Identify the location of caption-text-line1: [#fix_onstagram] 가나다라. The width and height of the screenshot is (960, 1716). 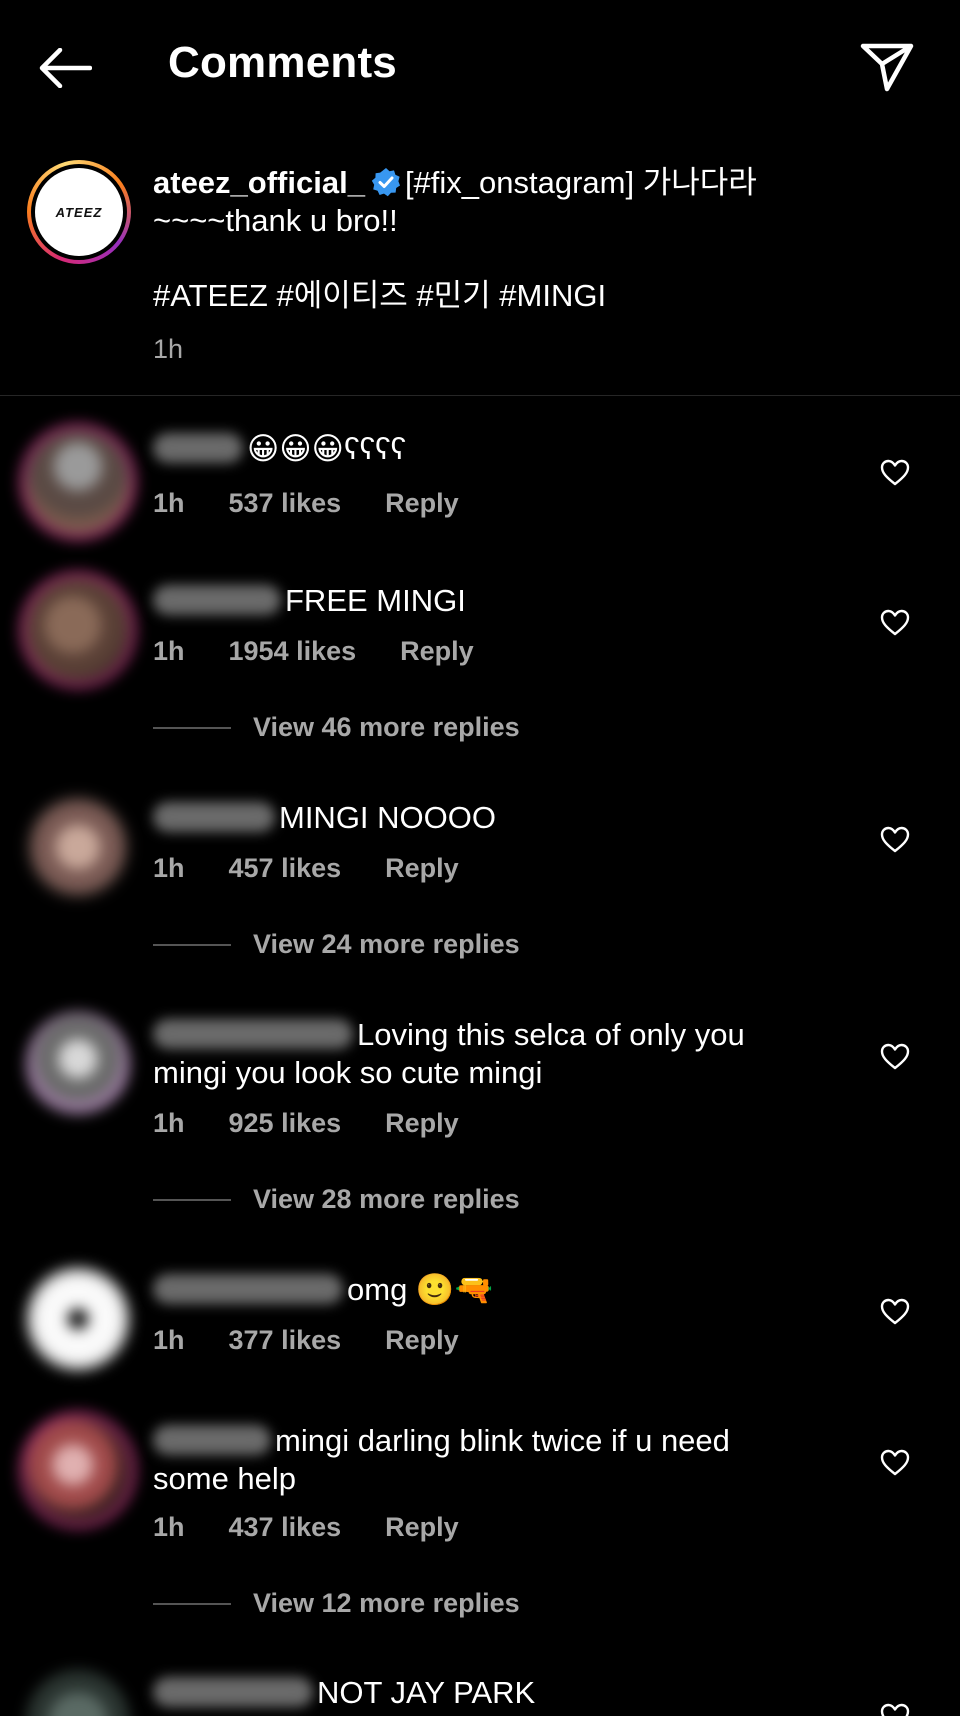
(580, 182).